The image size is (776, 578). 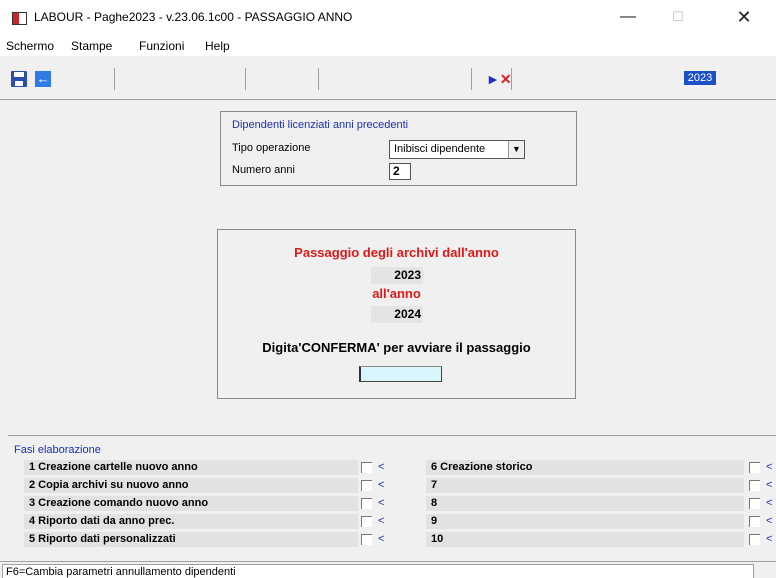 What do you see at coordinates (585, 503) in the screenshot?
I see `phase-row: 8` at bounding box center [585, 503].